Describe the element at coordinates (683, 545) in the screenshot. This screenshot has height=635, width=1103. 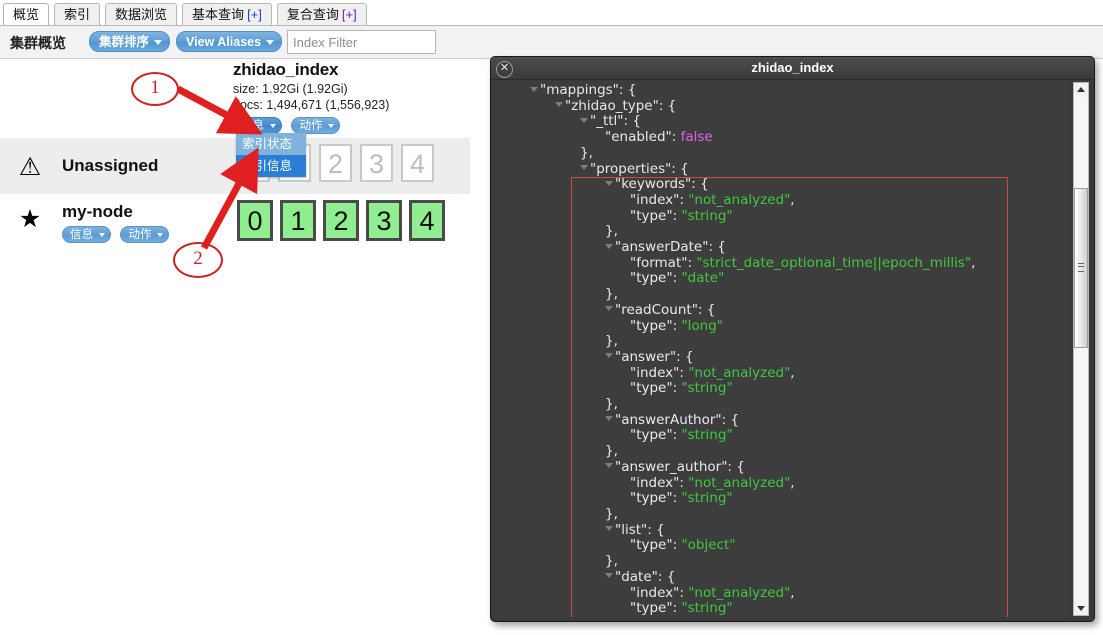
I see `json-line: "type": "object"` at that location.